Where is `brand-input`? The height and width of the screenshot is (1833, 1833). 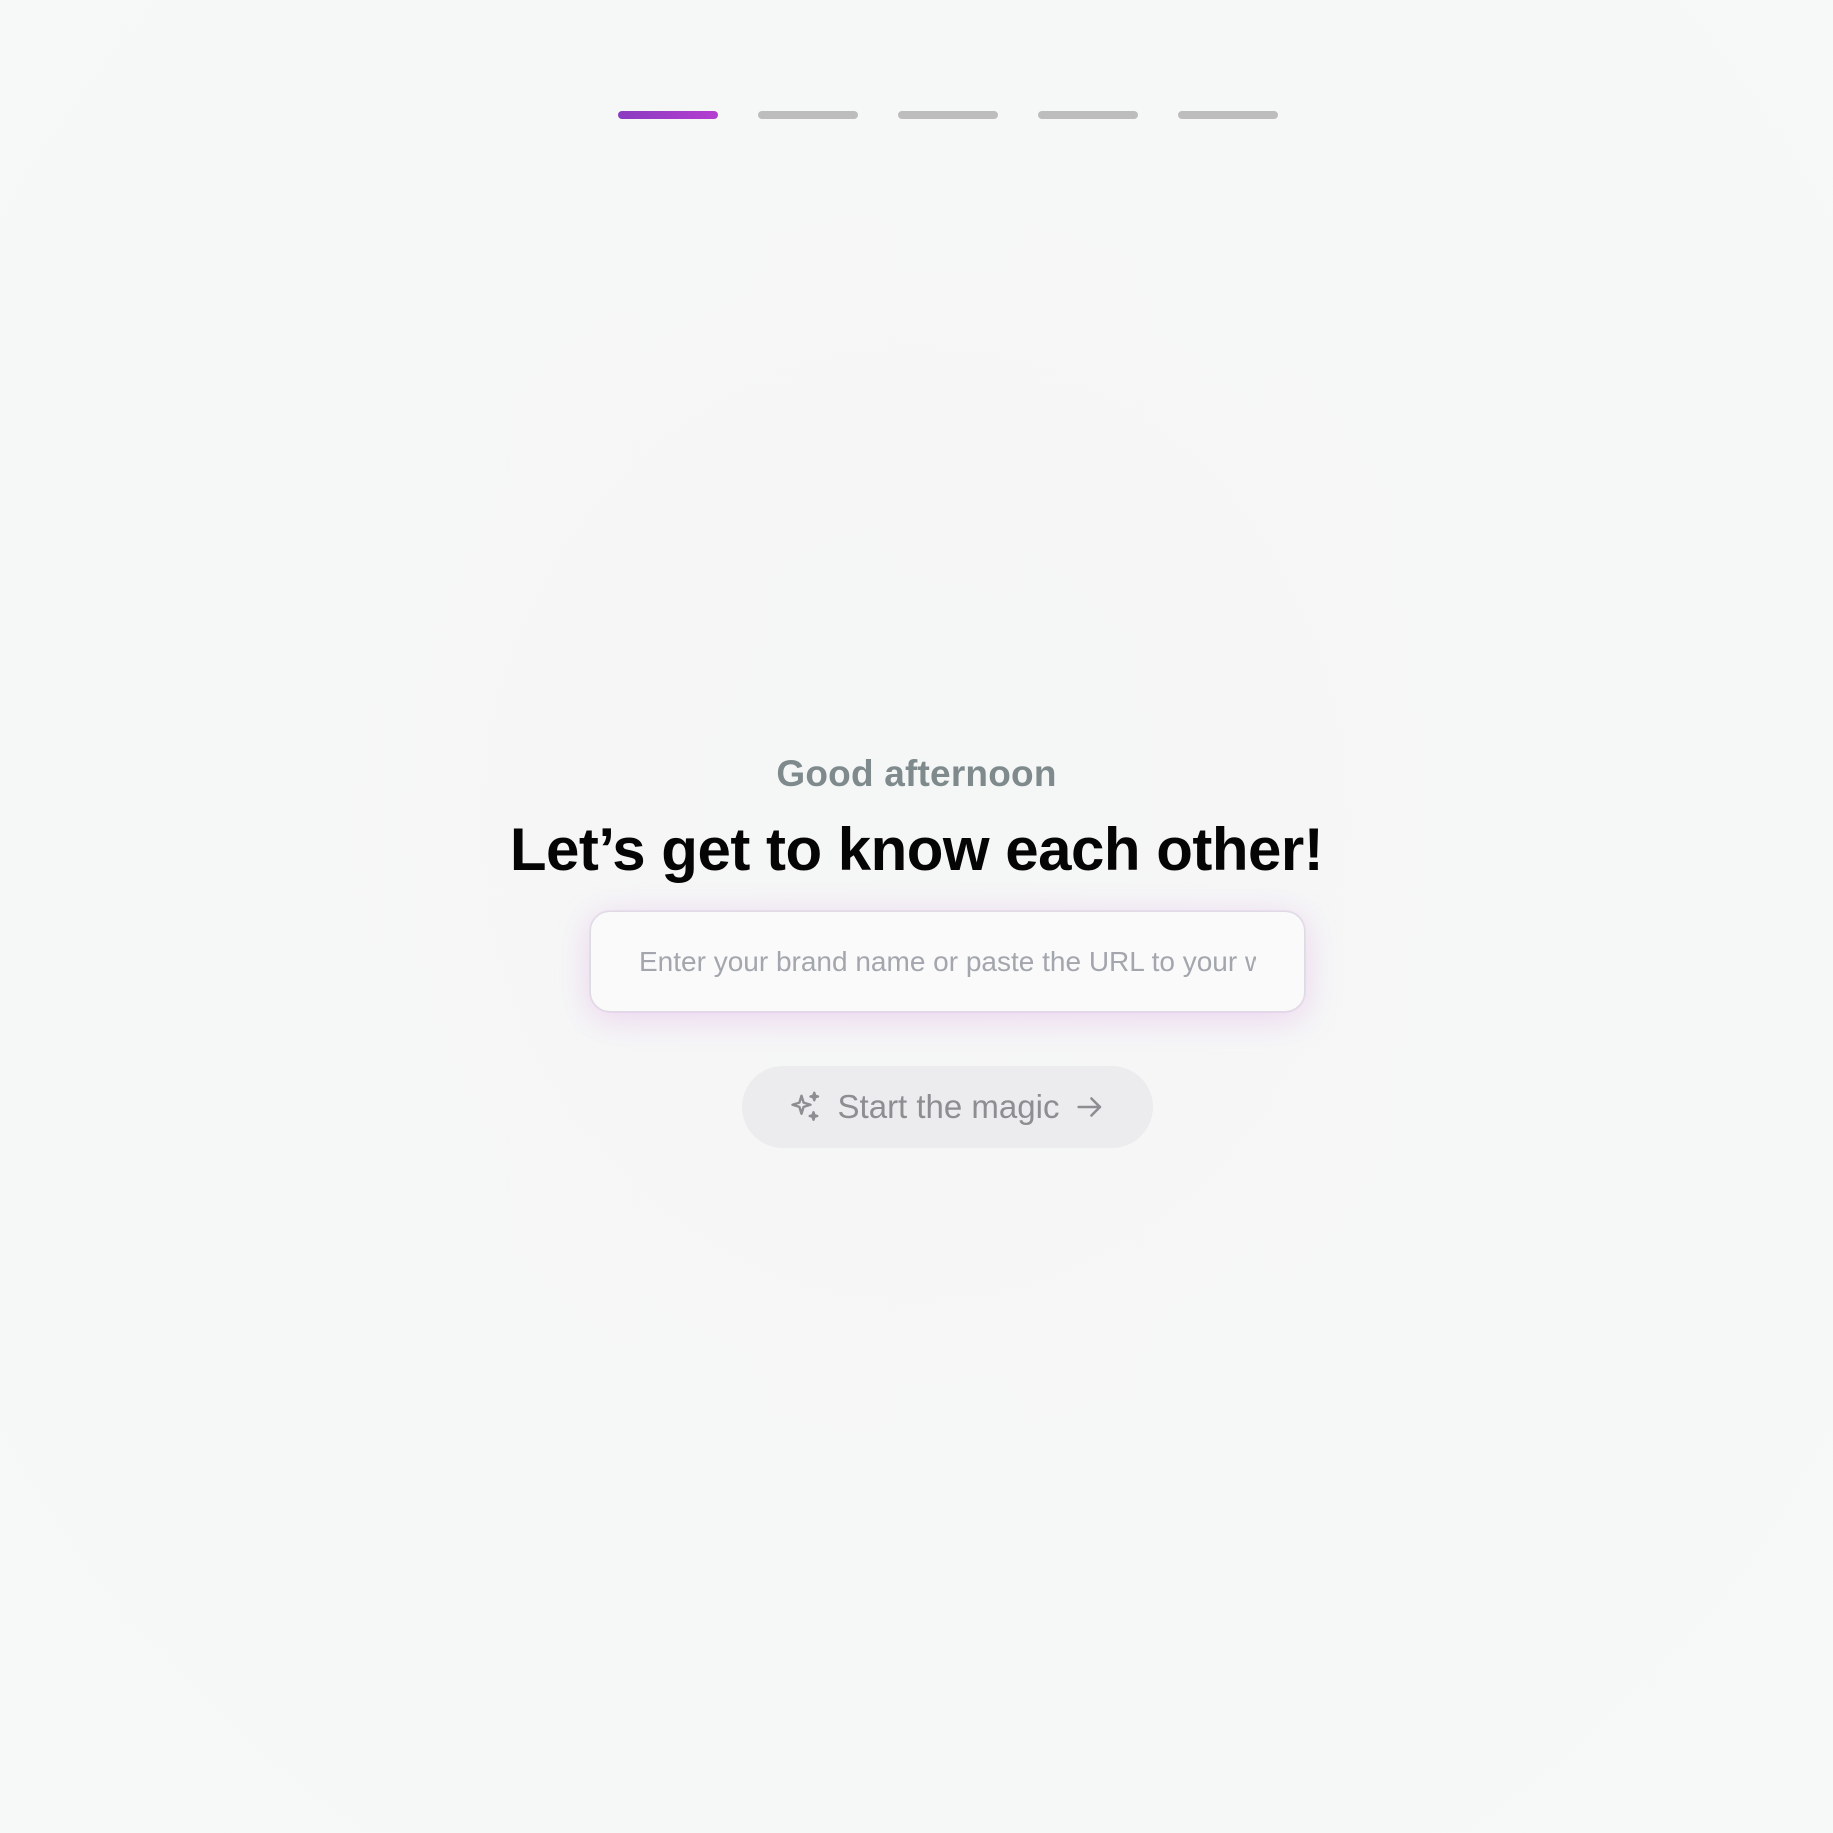
brand-input is located at coordinates (947, 961).